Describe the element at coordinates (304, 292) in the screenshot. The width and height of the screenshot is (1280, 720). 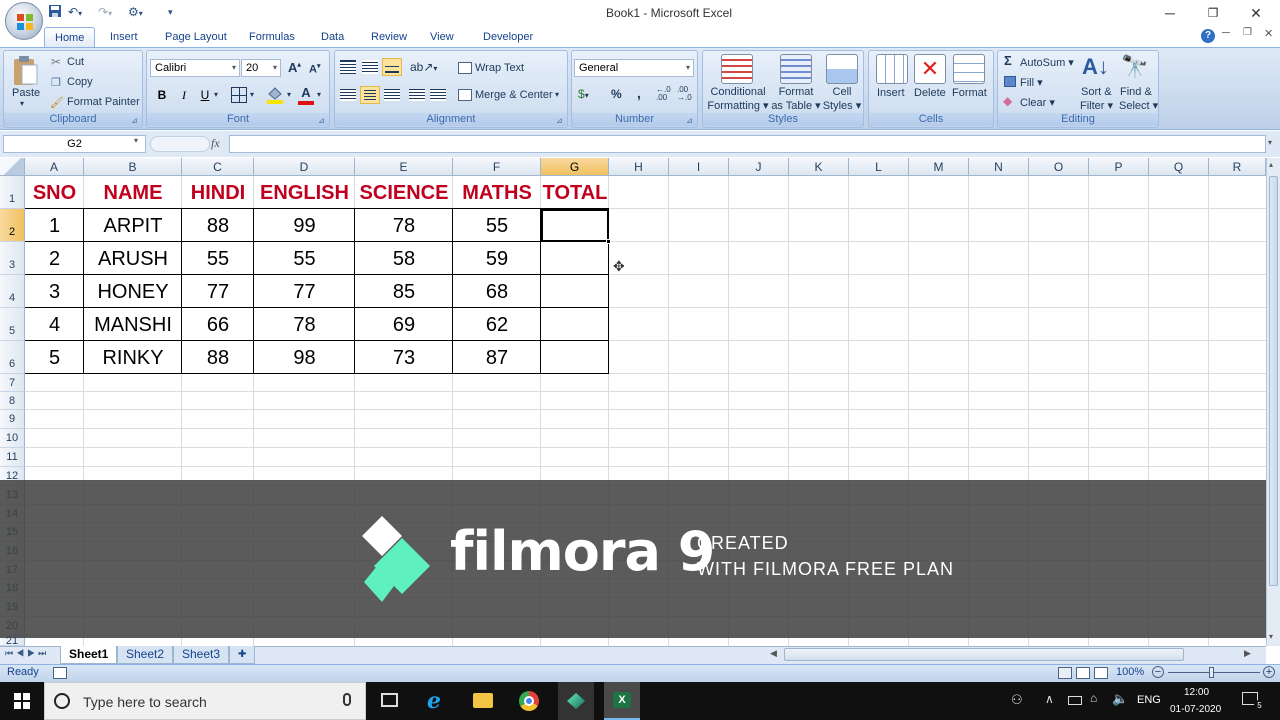
I see `table-cell-d4: 77` at that location.